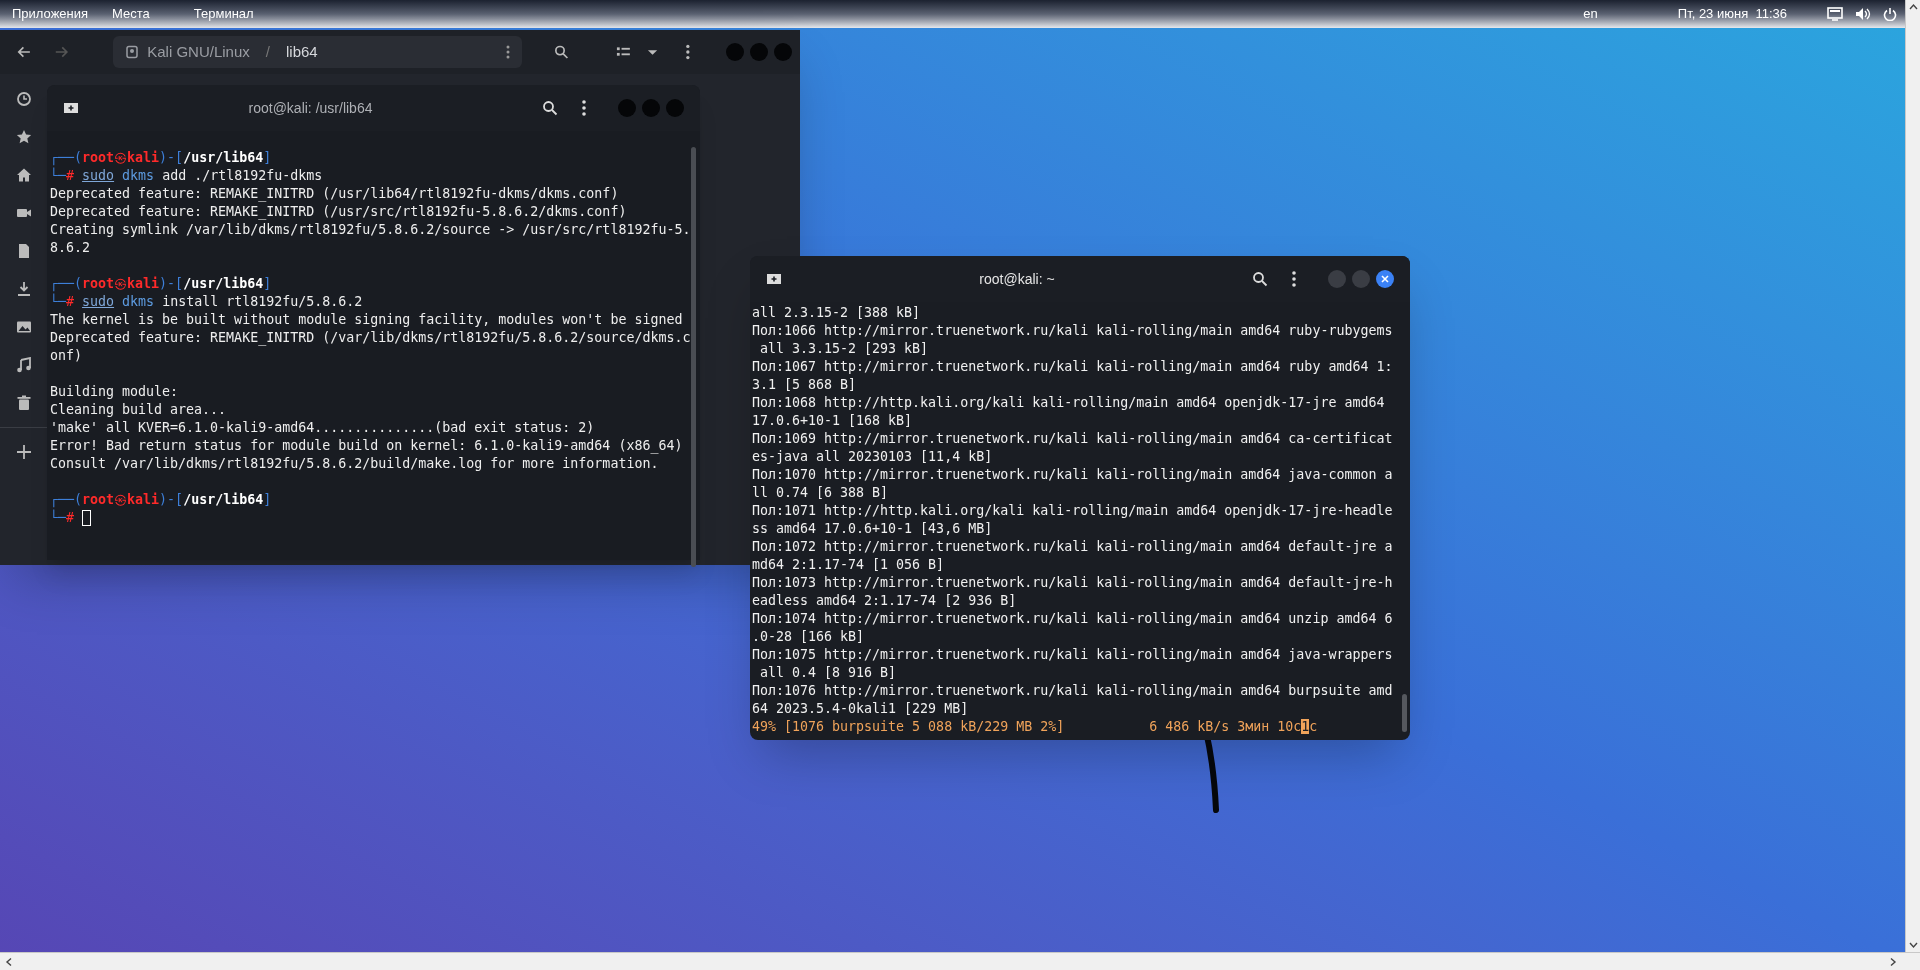  I want to click on output-line: Пол:1066 http://mirror.truenetwork.ru/kali kali-rolling/main amd64 ruby-rubygems, so click(1073, 331).